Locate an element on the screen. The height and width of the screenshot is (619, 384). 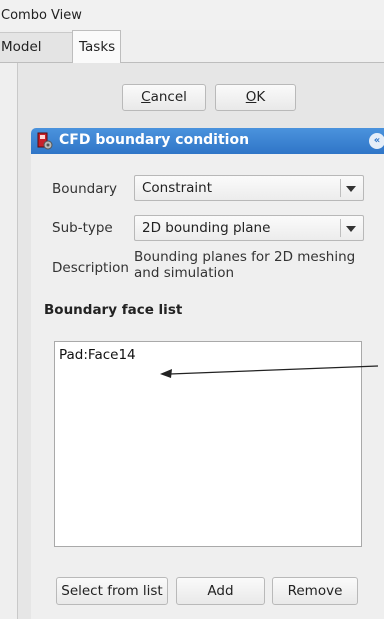
ok-mnemonic: O is located at coordinates (251, 97).